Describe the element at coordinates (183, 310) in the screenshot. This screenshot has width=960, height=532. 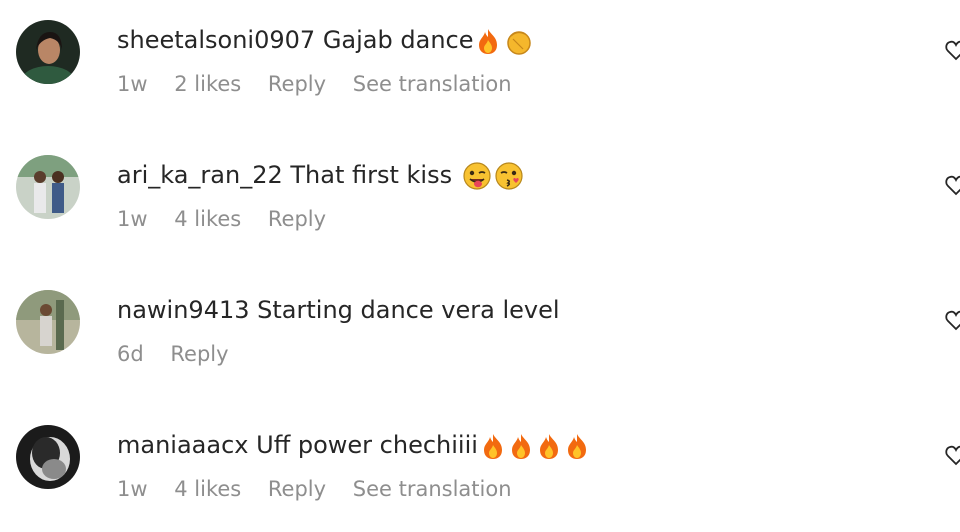
I see `comment-username: nawin9413` at that location.